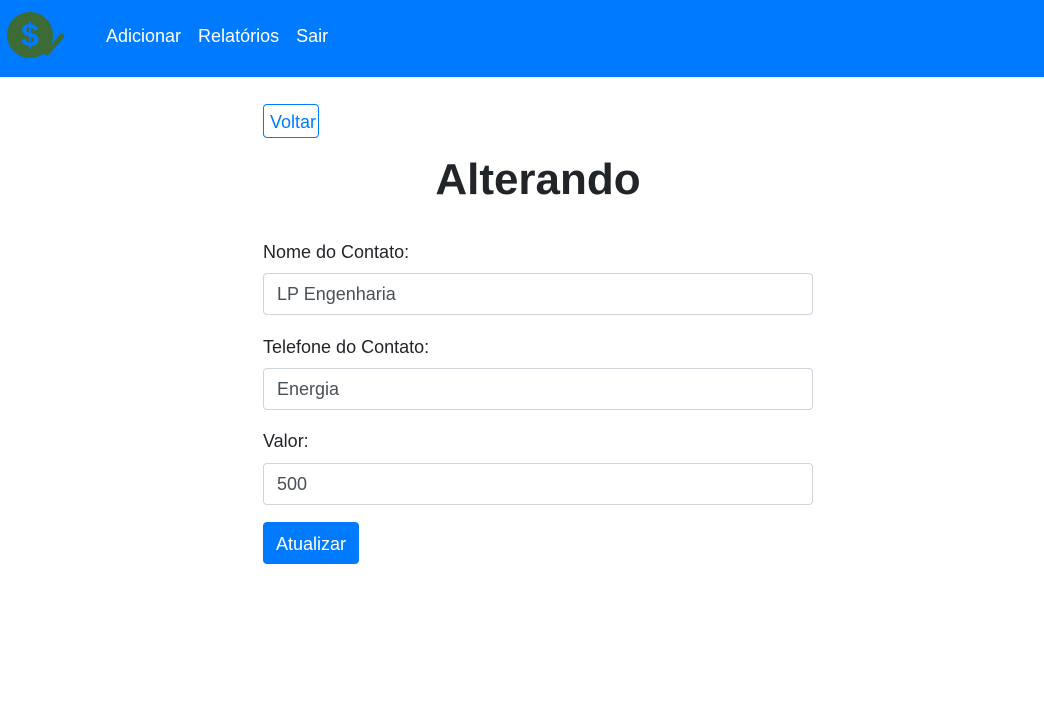 The image size is (1044, 716). Describe the element at coordinates (286, 441) in the screenshot. I see `value-label: Valor:` at that location.